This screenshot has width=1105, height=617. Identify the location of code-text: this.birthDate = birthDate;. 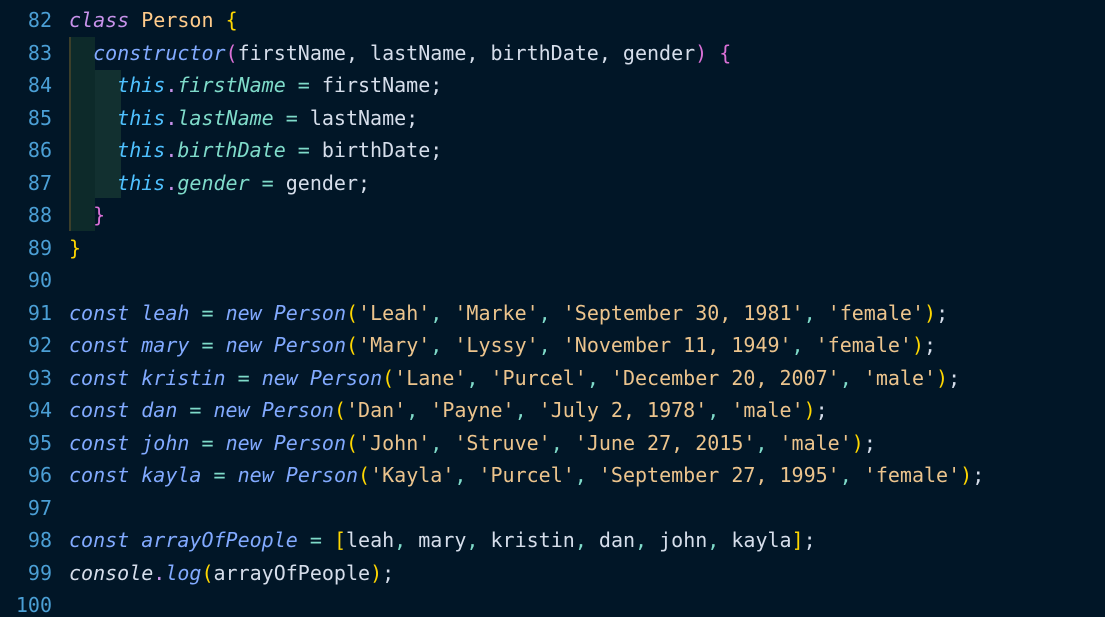
(255, 150).